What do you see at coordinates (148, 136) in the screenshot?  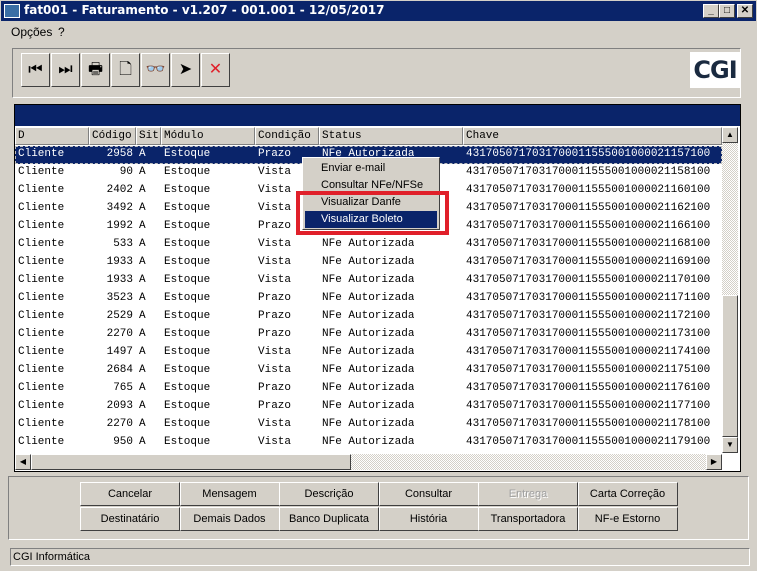 I see `column-header-2: Sit` at bounding box center [148, 136].